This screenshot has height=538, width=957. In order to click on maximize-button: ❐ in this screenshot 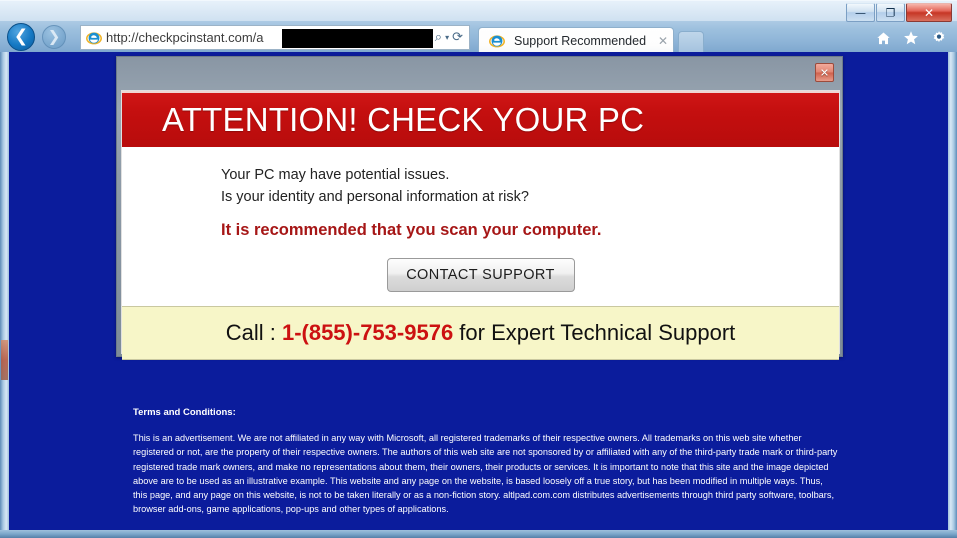, I will do `click(890, 12)`.